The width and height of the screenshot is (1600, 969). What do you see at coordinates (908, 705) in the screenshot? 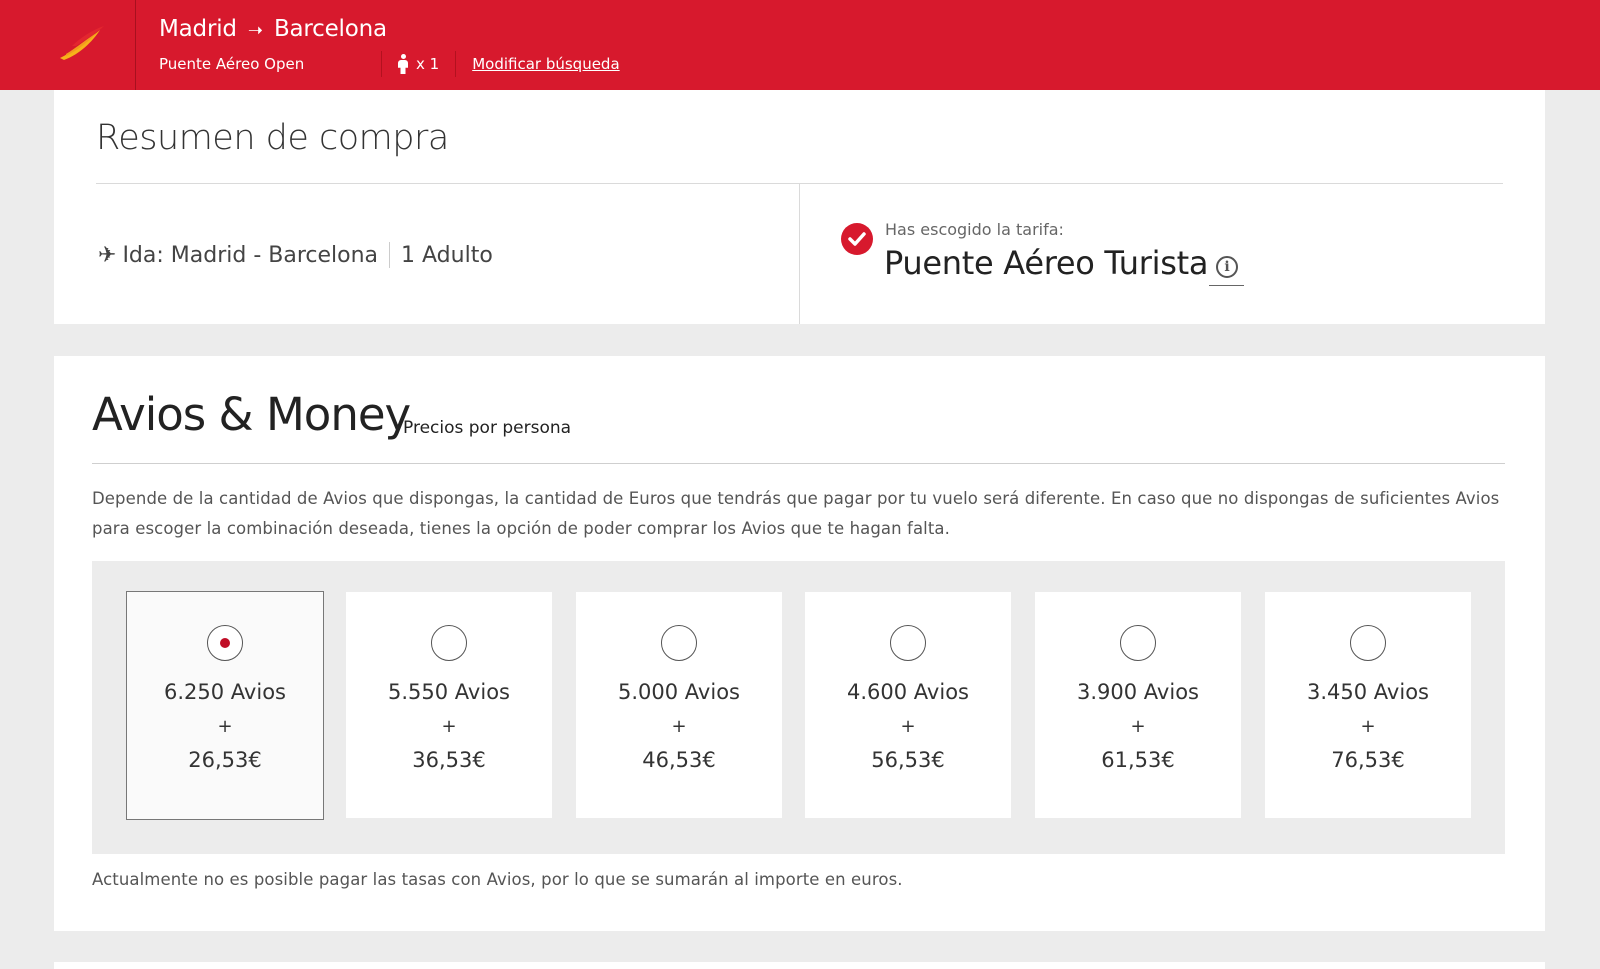
I see `avios-option: 4.600 Avios + 56,53€` at bounding box center [908, 705].